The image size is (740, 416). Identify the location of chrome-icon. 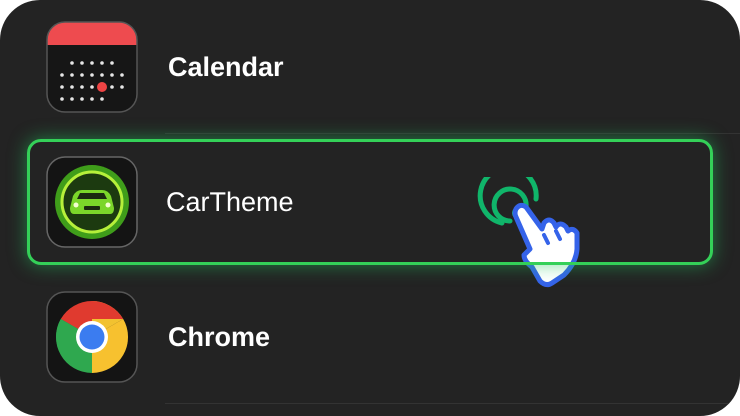
(92, 337).